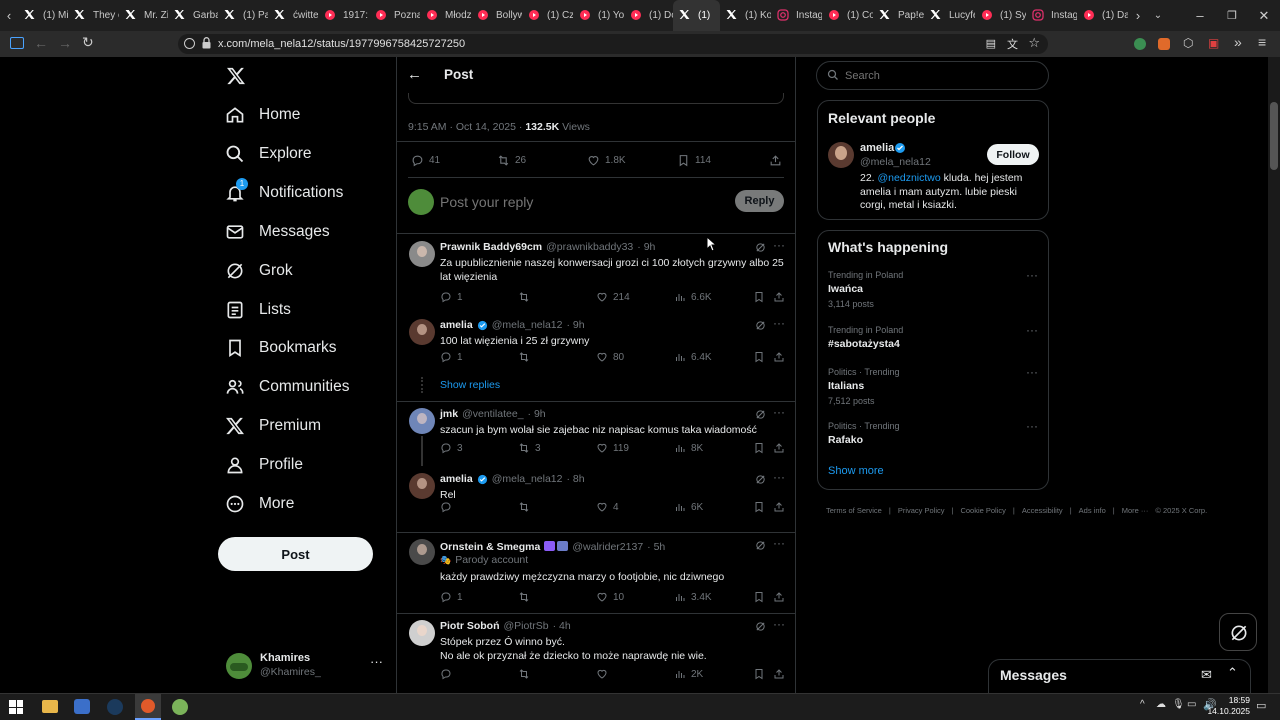 The height and width of the screenshot is (720, 1280). Describe the element at coordinates (189, 43) in the screenshot. I see `shield-icon` at that location.